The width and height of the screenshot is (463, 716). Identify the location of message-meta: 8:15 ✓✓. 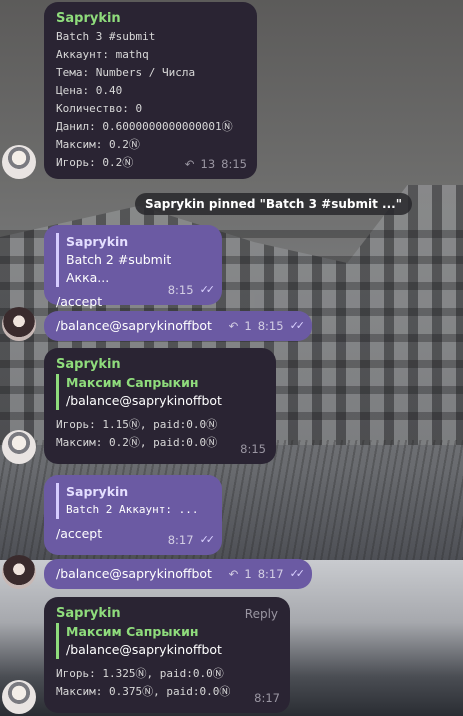
(191, 290).